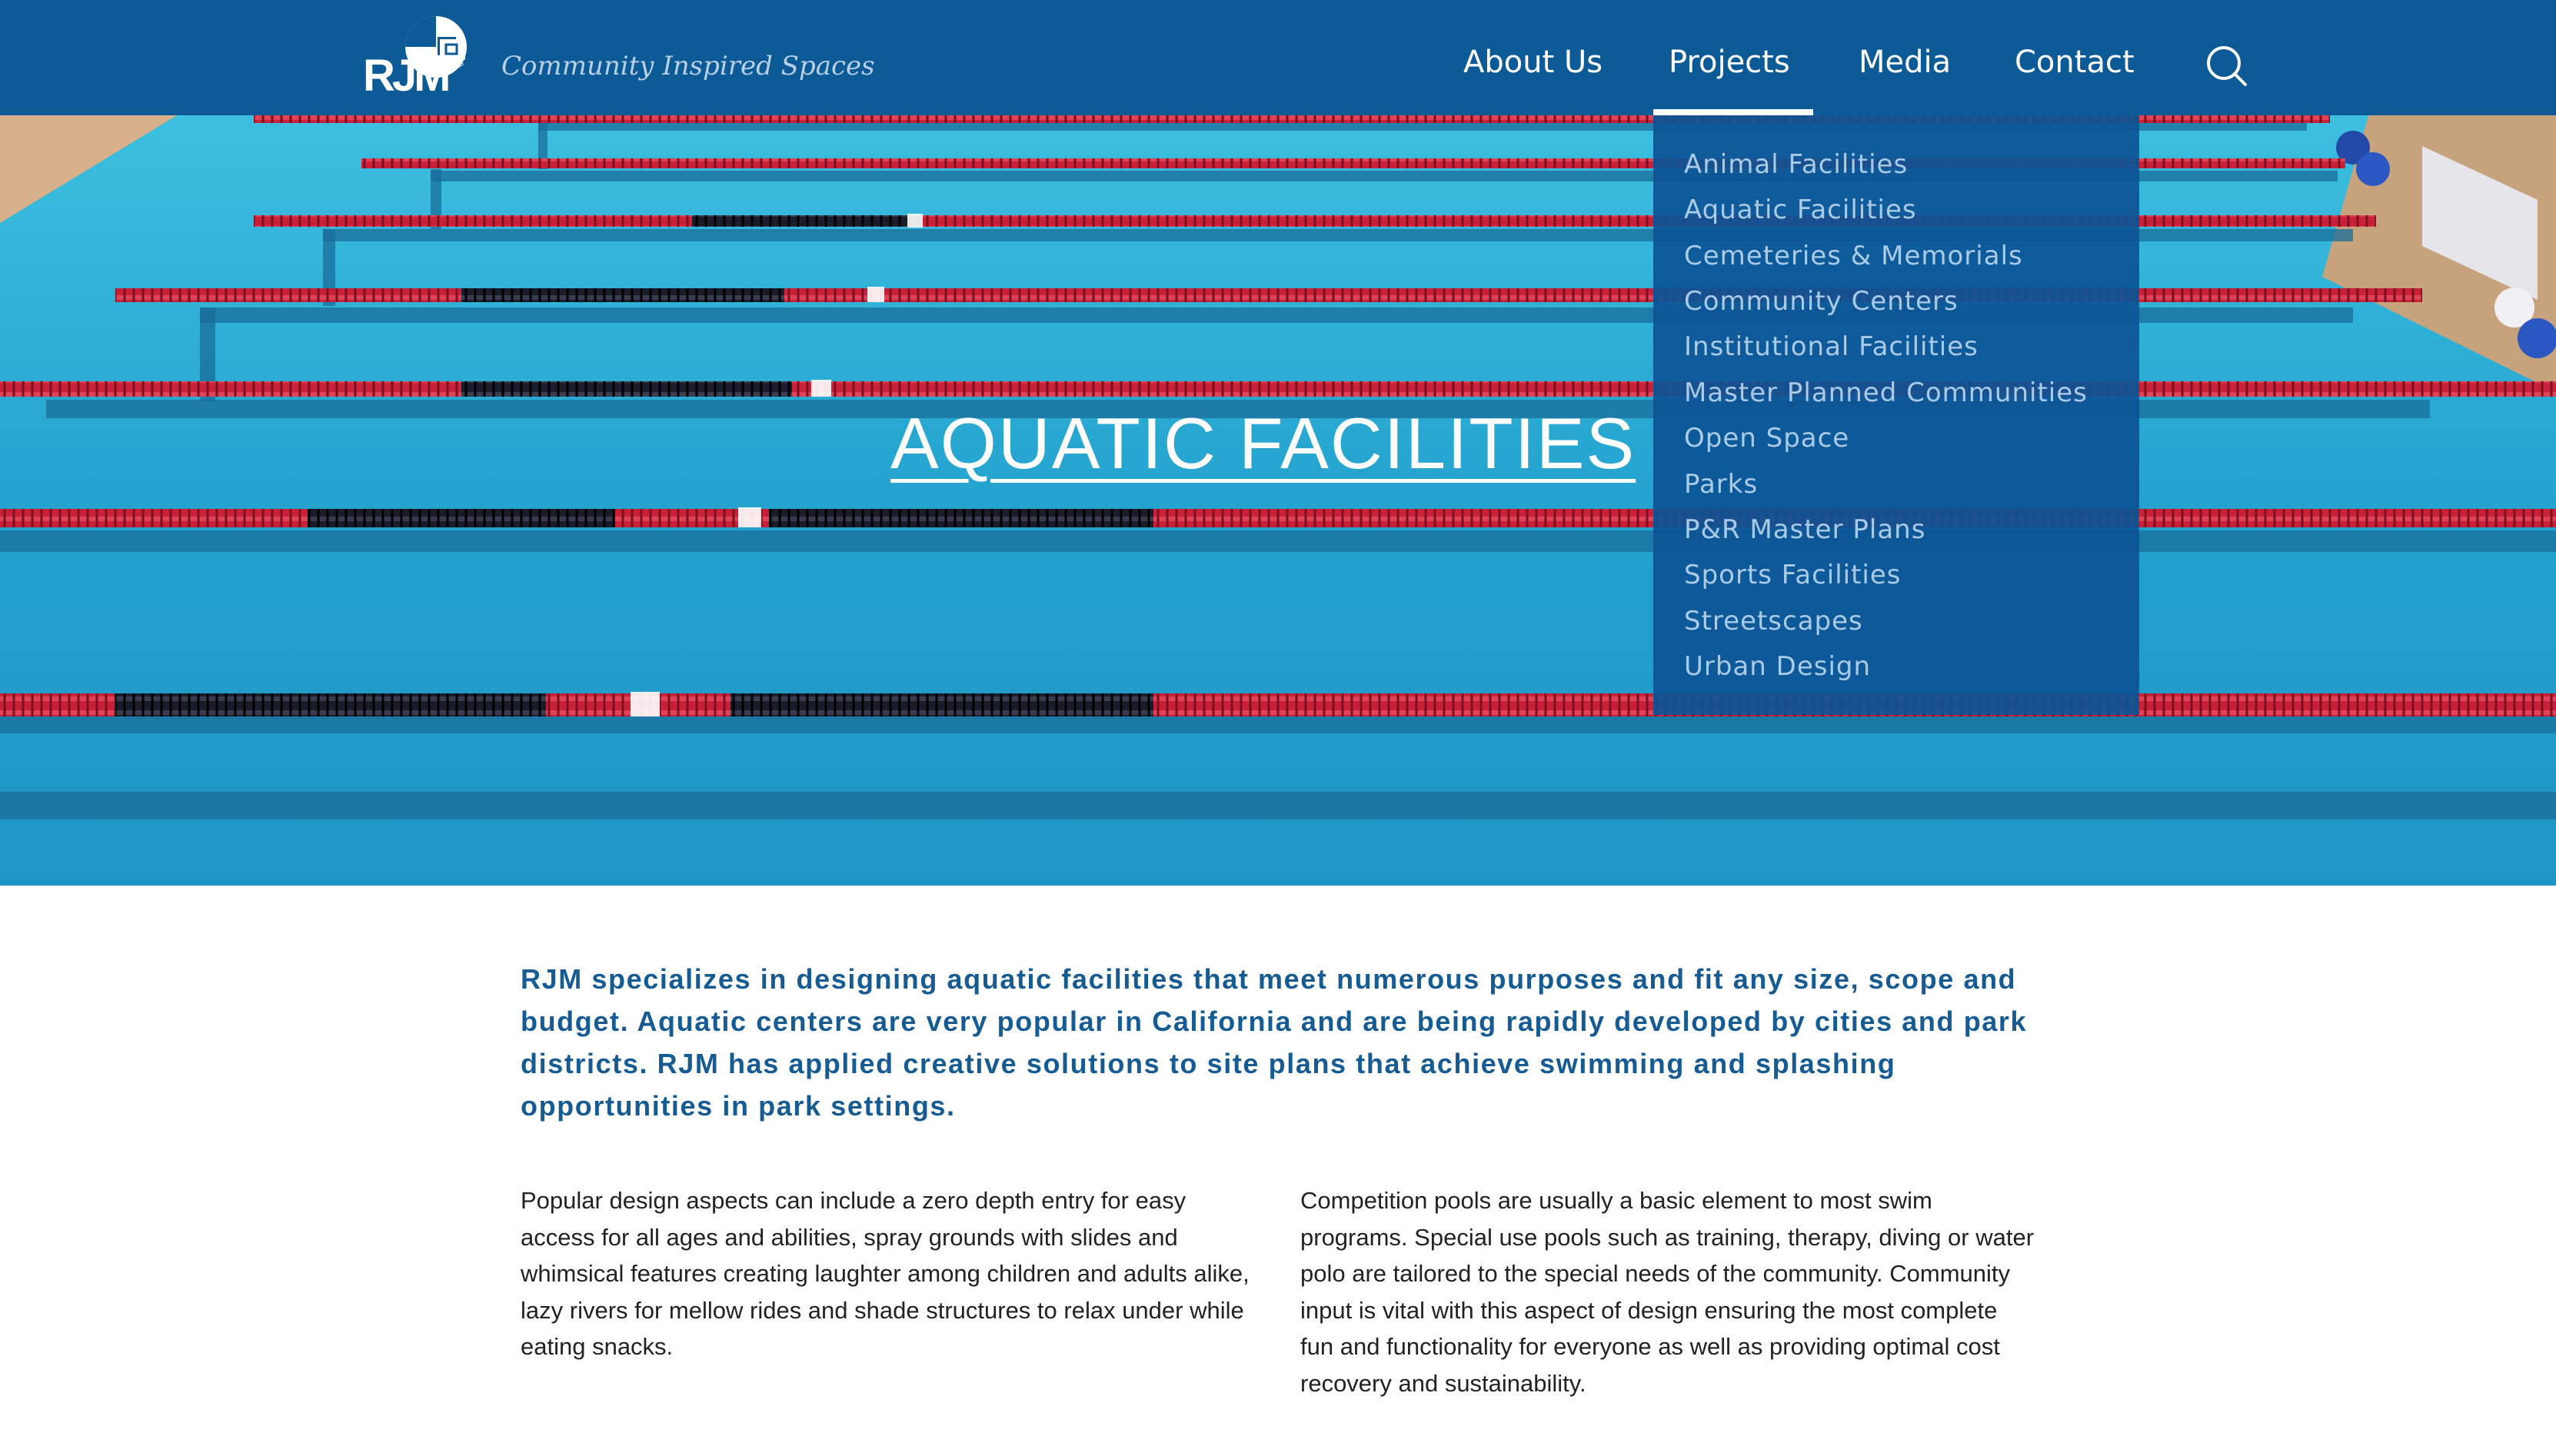  I want to click on dropdown-item-streetscapes: Streetscapes, so click(1773, 621).